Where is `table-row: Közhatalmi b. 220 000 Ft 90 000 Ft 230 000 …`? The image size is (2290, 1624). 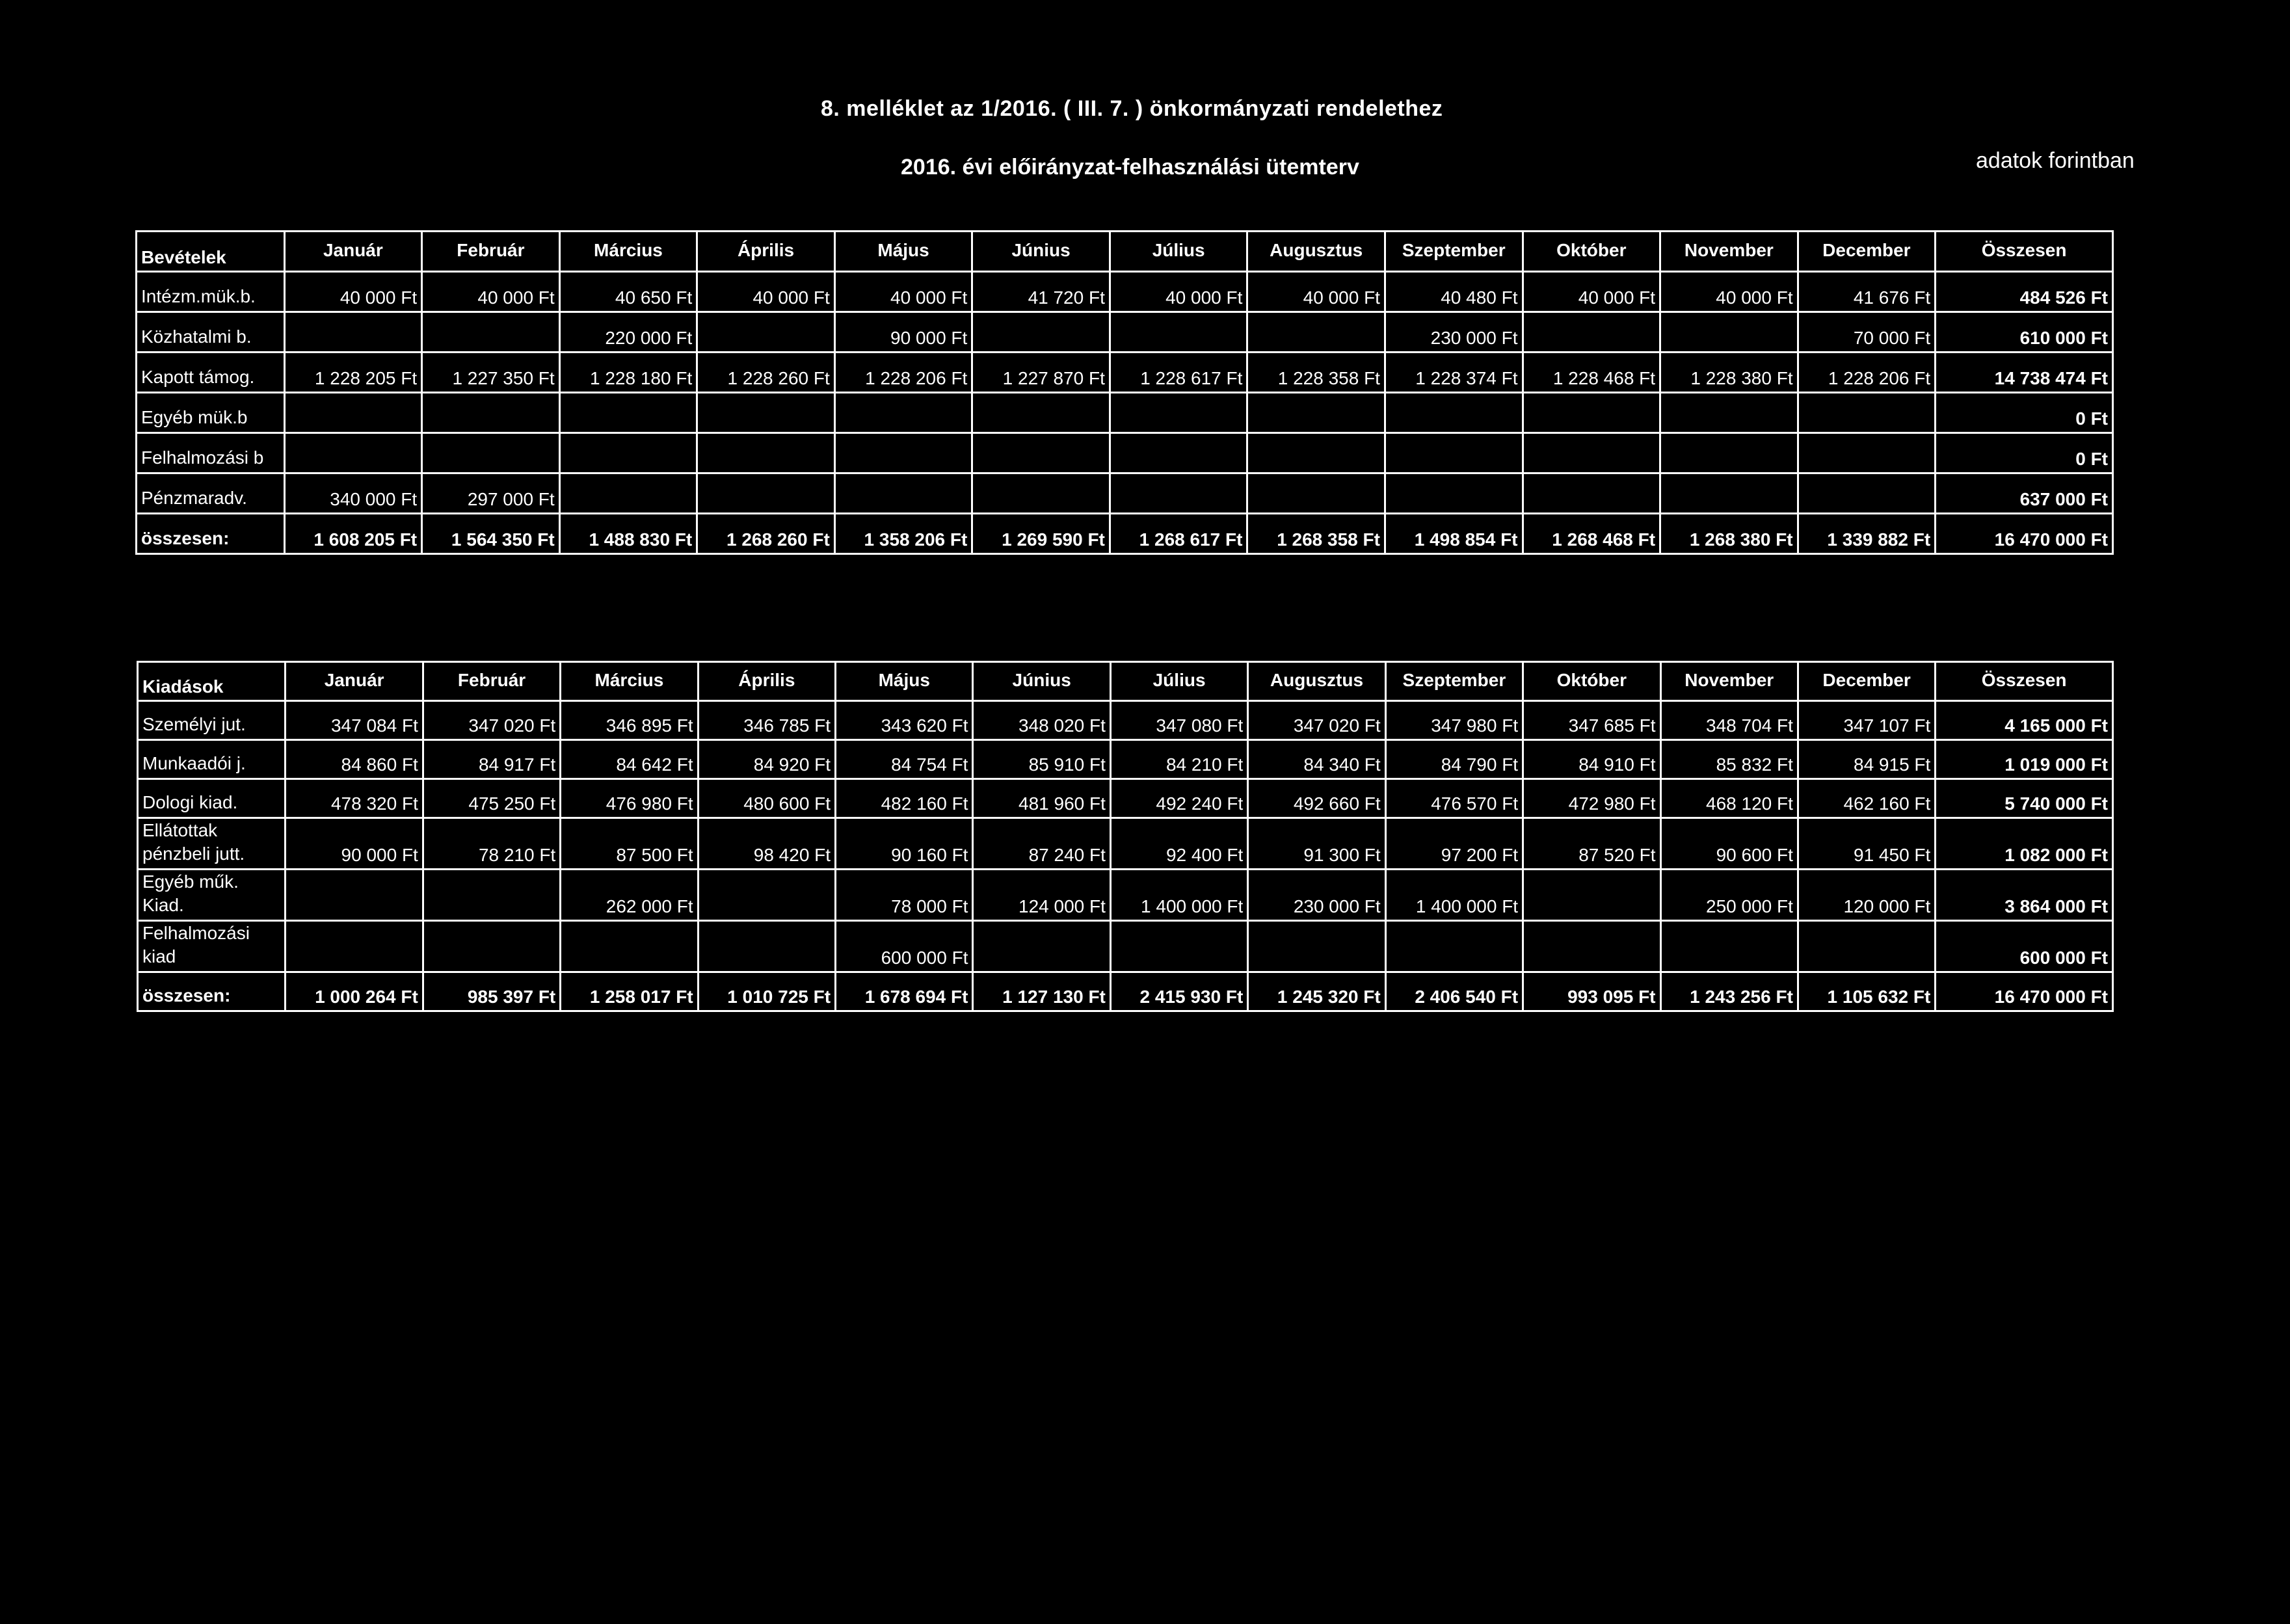 table-row: Közhatalmi b. 220 000 Ft 90 000 Ft 230 000 … is located at coordinates (1124, 332).